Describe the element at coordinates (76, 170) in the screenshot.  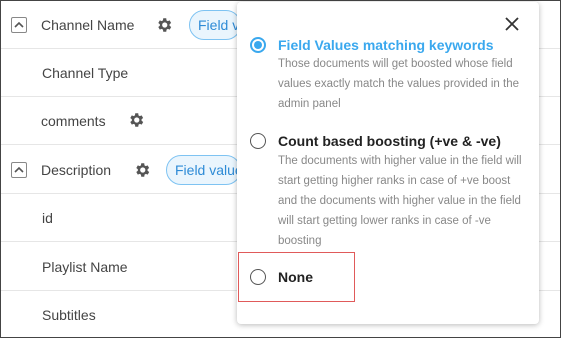
I see `field-label: Description` at that location.